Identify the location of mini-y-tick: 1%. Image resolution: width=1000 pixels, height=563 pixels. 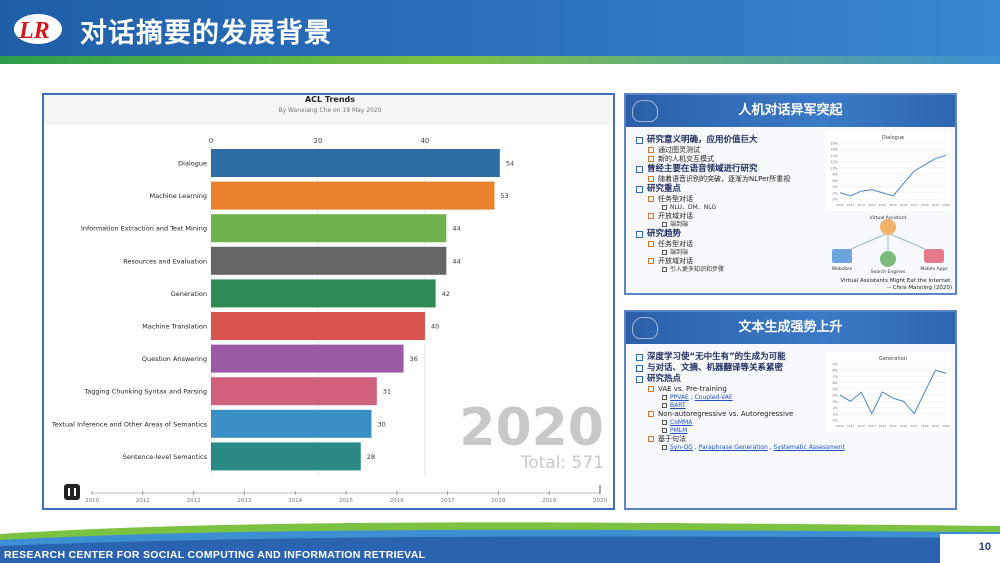
(835, 414).